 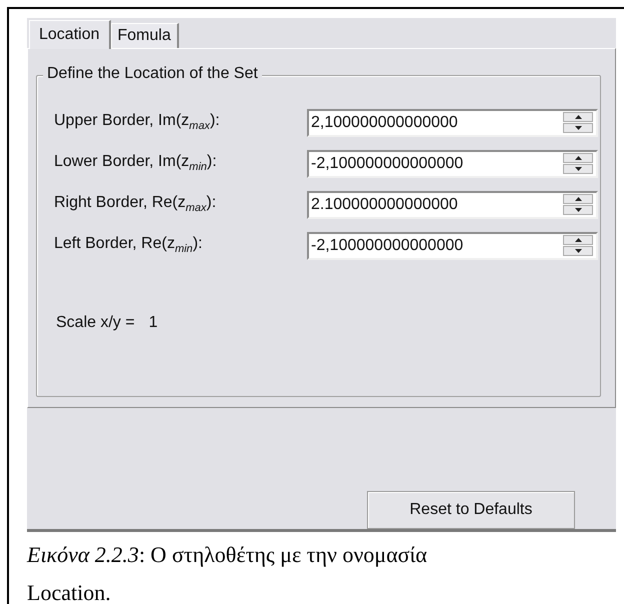 What do you see at coordinates (95, 323) in the screenshot?
I see `scale-label: Scale x/y =` at bounding box center [95, 323].